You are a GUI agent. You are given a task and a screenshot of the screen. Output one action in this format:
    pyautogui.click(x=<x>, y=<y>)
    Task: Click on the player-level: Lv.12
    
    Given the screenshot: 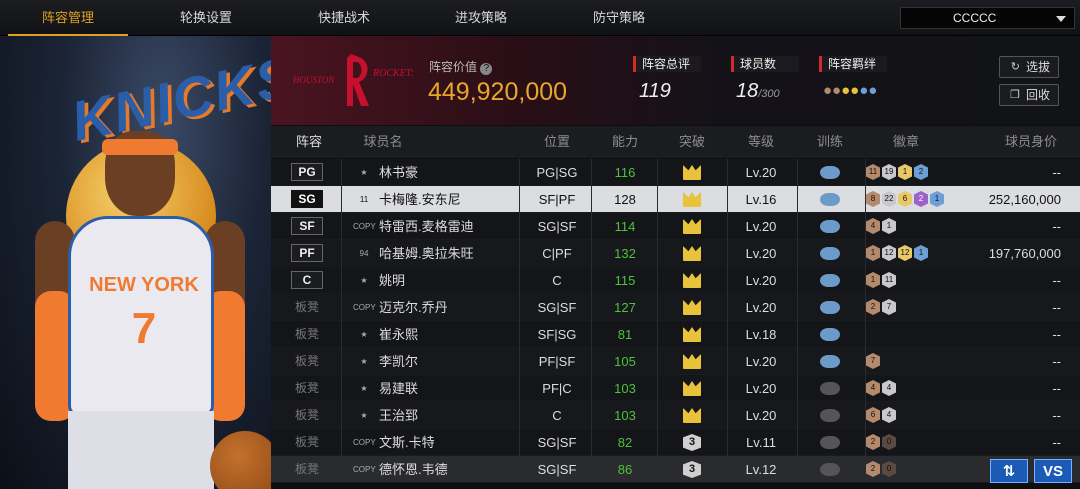 What is the action you would take?
    pyautogui.click(x=761, y=469)
    